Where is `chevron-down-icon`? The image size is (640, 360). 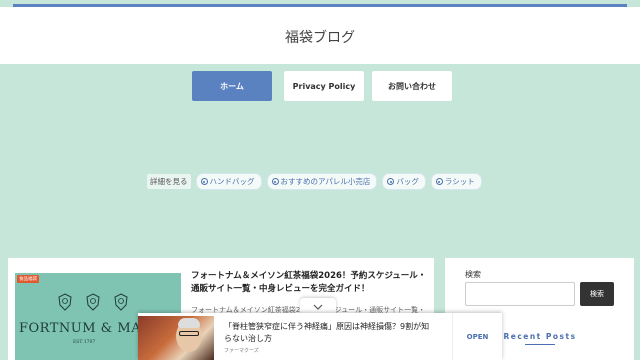 chevron-down-icon is located at coordinates (318, 307).